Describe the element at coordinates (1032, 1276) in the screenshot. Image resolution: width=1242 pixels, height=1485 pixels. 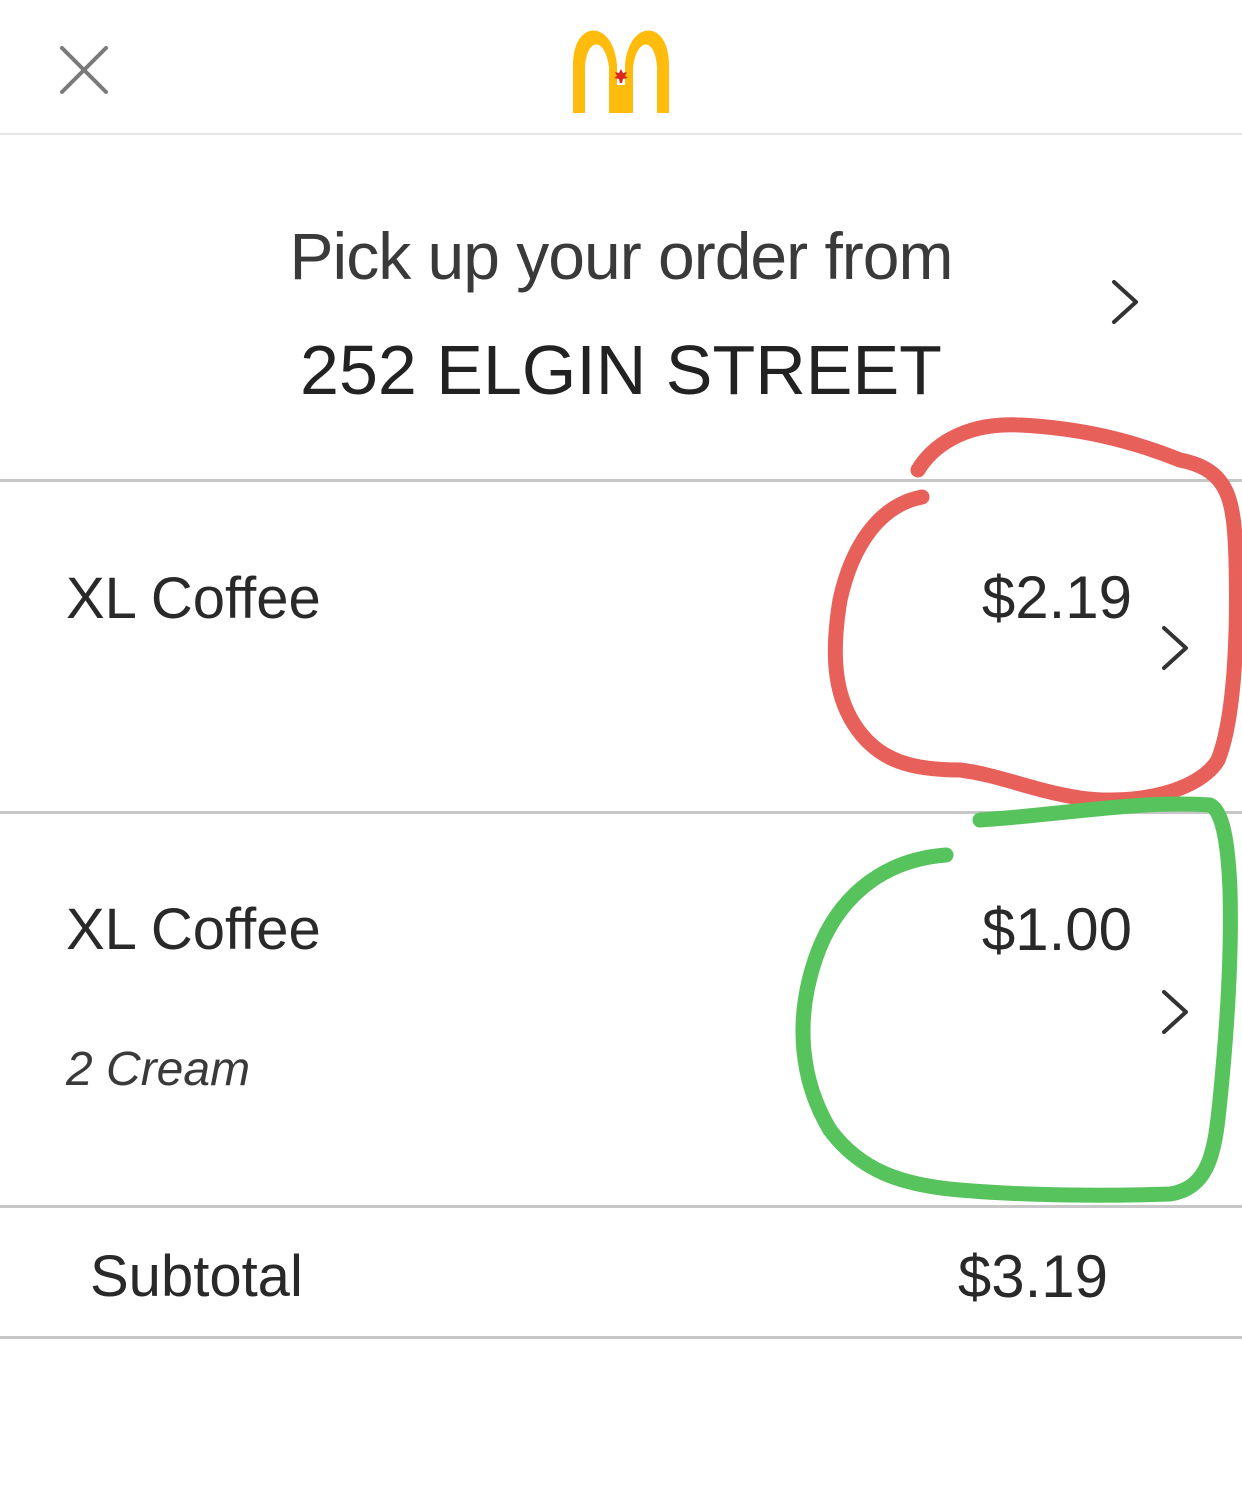
I see `subtotal-value: $3.19` at that location.